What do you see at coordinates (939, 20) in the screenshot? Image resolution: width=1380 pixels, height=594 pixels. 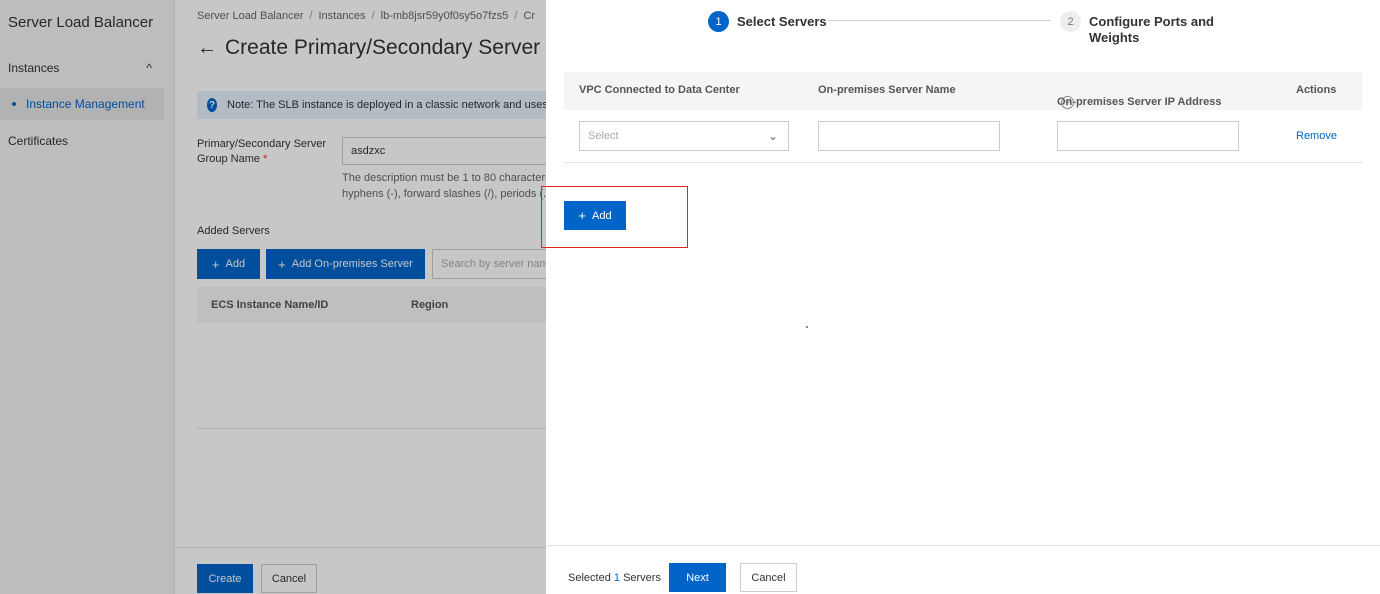 I see `step-connector` at bounding box center [939, 20].